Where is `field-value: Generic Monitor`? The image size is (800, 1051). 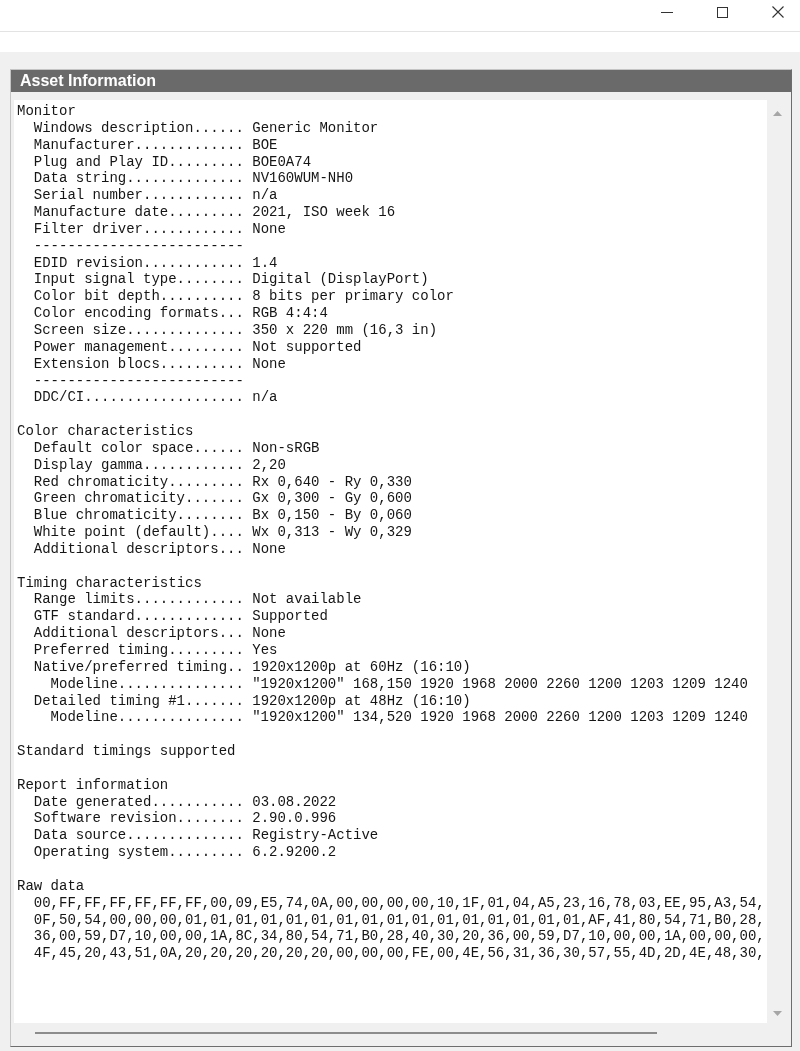
field-value: Generic Monitor is located at coordinates (315, 127).